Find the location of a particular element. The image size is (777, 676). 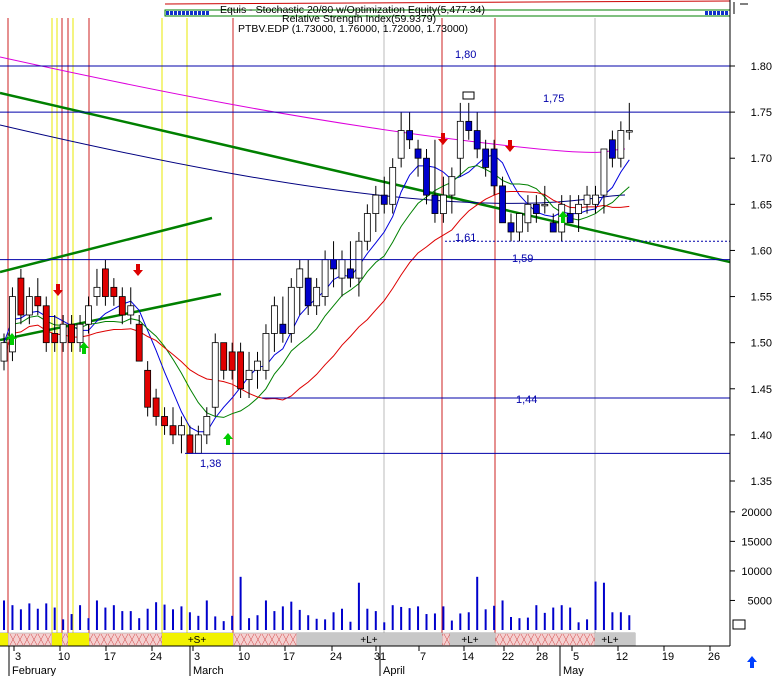

level-label: 1,75 is located at coordinates (553, 99).